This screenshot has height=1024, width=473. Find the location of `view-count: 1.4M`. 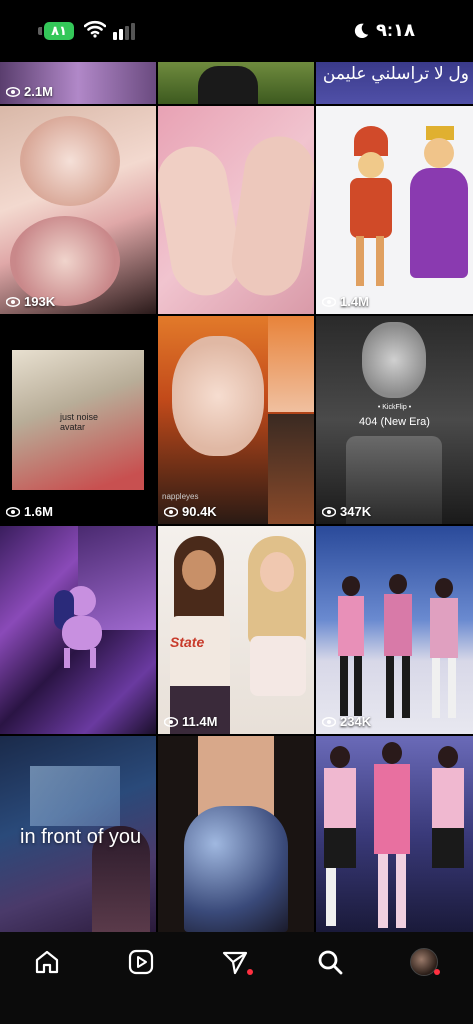

view-count: 1.4M is located at coordinates (345, 301).